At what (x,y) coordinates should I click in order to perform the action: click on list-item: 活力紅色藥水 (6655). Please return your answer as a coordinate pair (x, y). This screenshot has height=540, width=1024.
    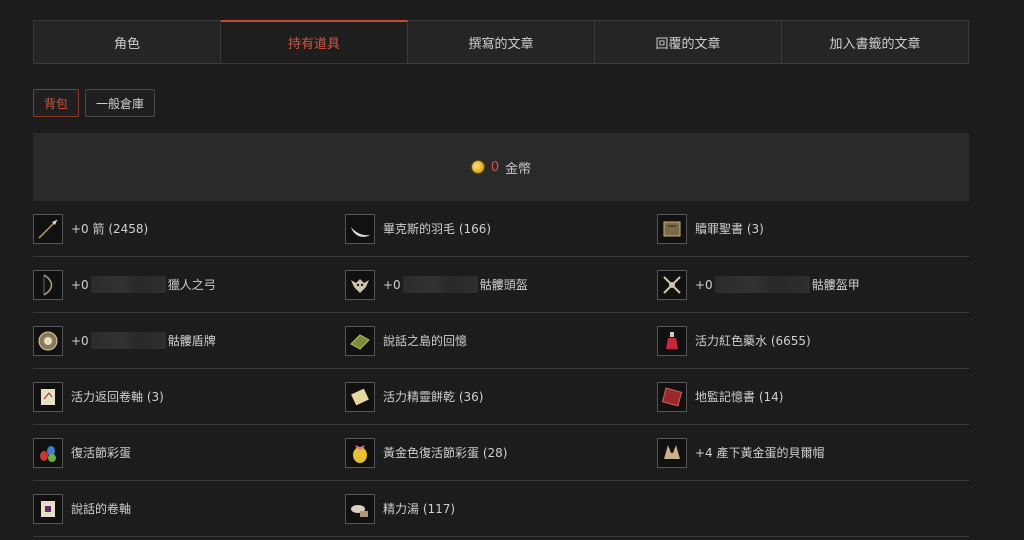
    Looking at the image, I should click on (813, 341).